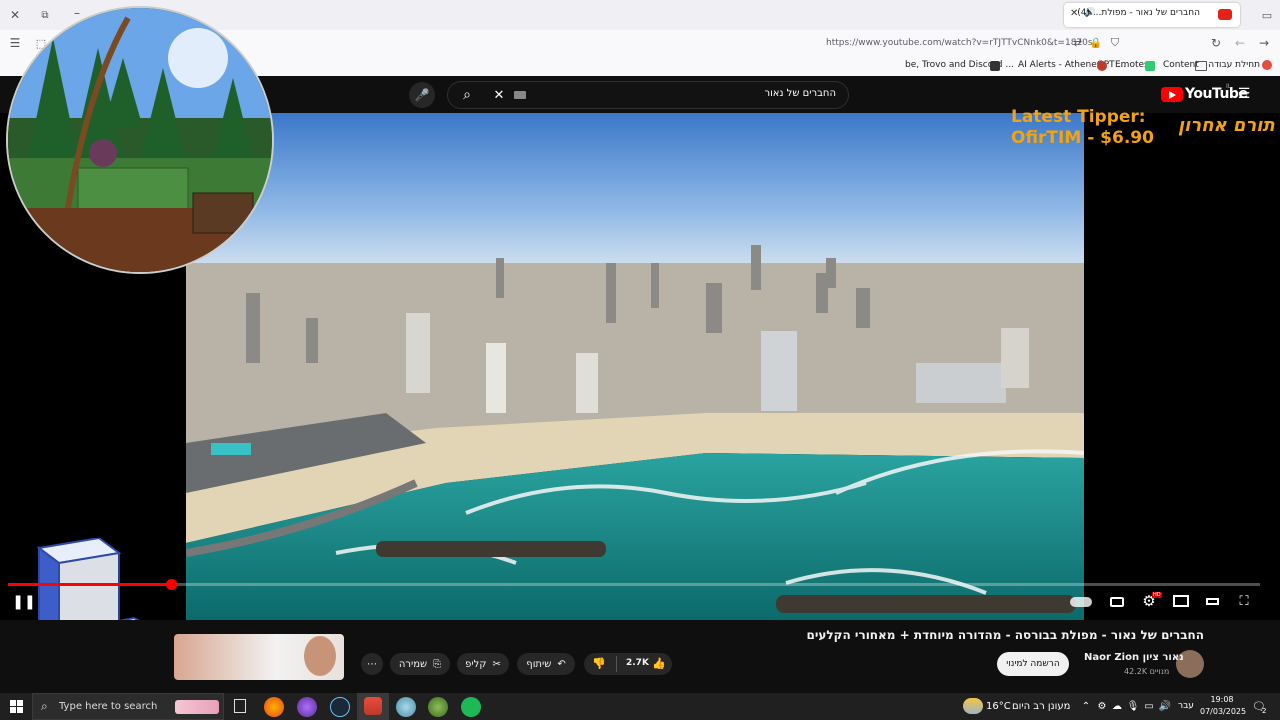  Describe the element at coordinates (659, 663) in the screenshot. I see `like-button: 👍` at that location.